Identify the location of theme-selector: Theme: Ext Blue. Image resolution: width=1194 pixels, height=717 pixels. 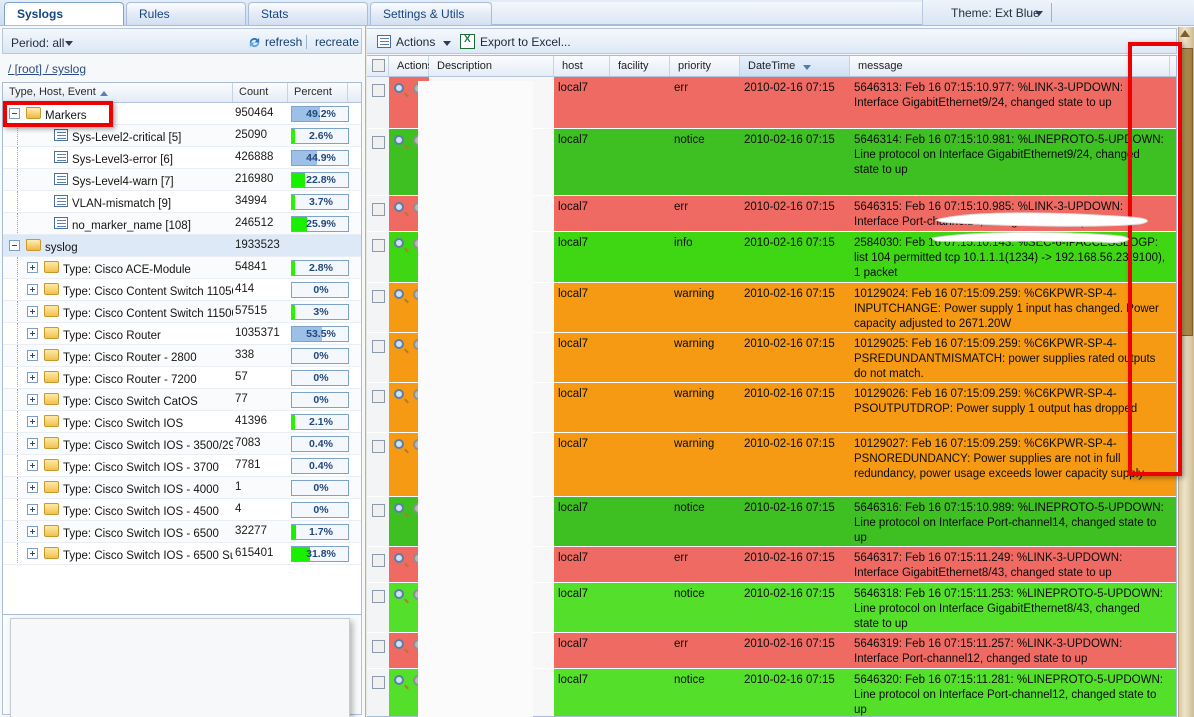
(1058, 12).